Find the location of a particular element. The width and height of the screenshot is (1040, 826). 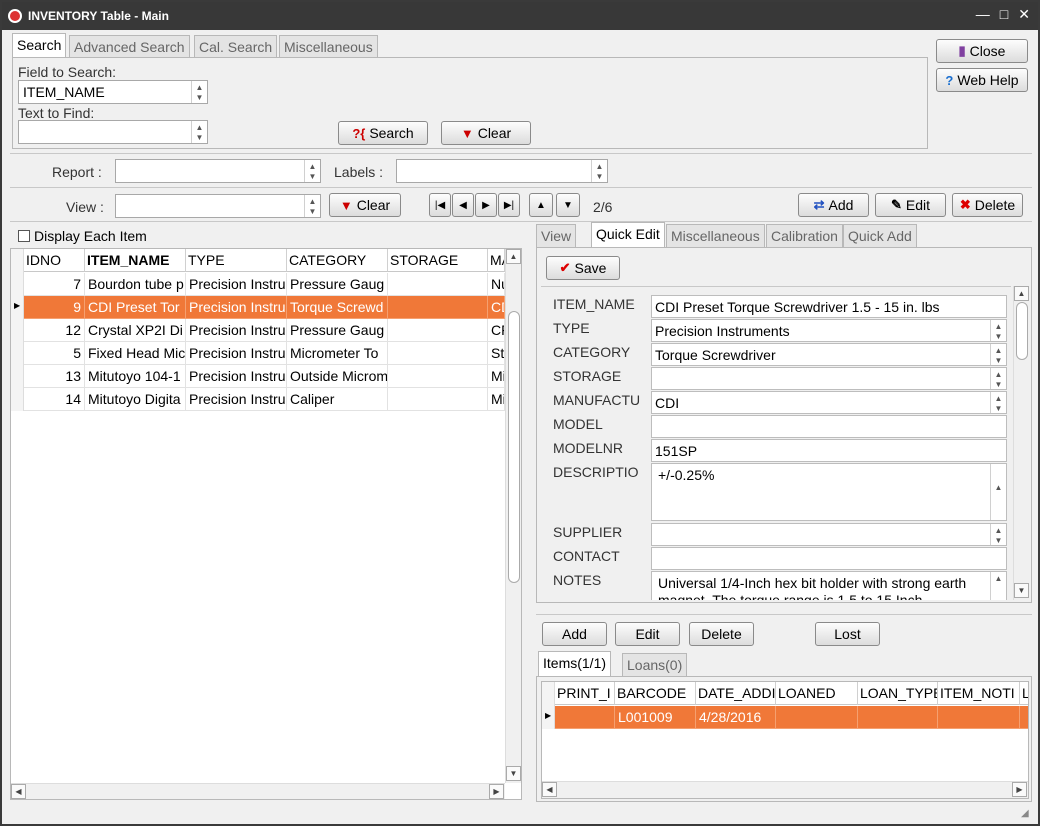

search-clear-button: ▼ Clear is located at coordinates (486, 133).